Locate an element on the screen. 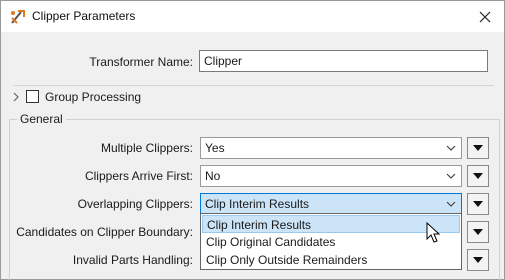 This screenshot has width=505, height=280. title-bar: Clipper Parameters is located at coordinates (252, 16).